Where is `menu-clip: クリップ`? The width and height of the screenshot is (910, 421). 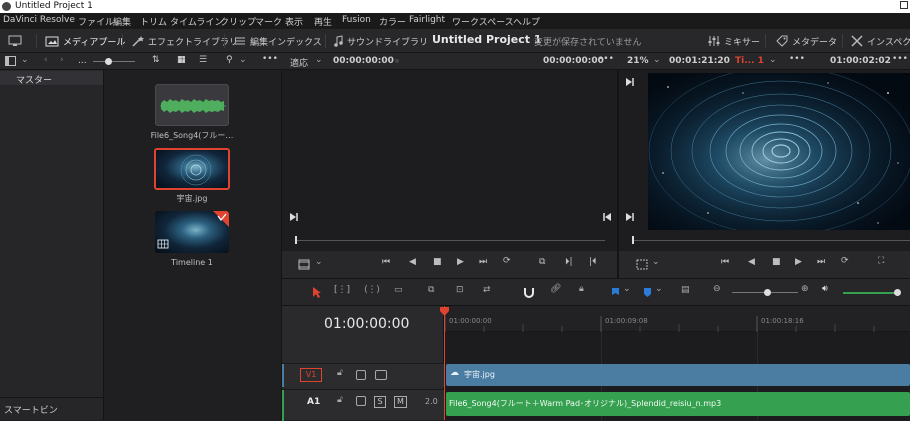 menu-clip: クリップ is located at coordinates (238, 21).